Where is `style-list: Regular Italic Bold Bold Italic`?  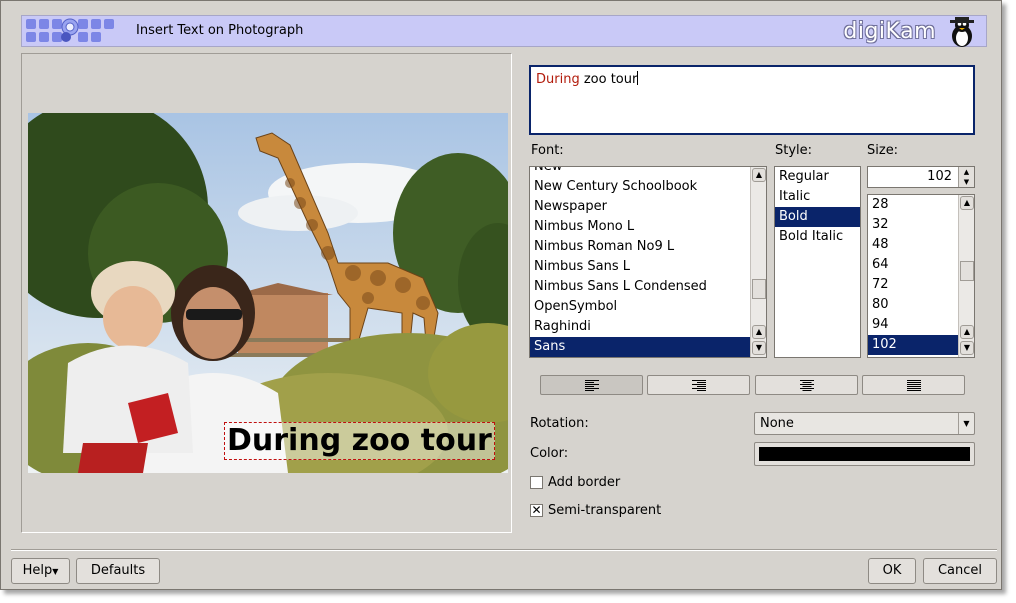
style-list: Regular Italic Bold Bold Italic is located at coordinates (817, 262).